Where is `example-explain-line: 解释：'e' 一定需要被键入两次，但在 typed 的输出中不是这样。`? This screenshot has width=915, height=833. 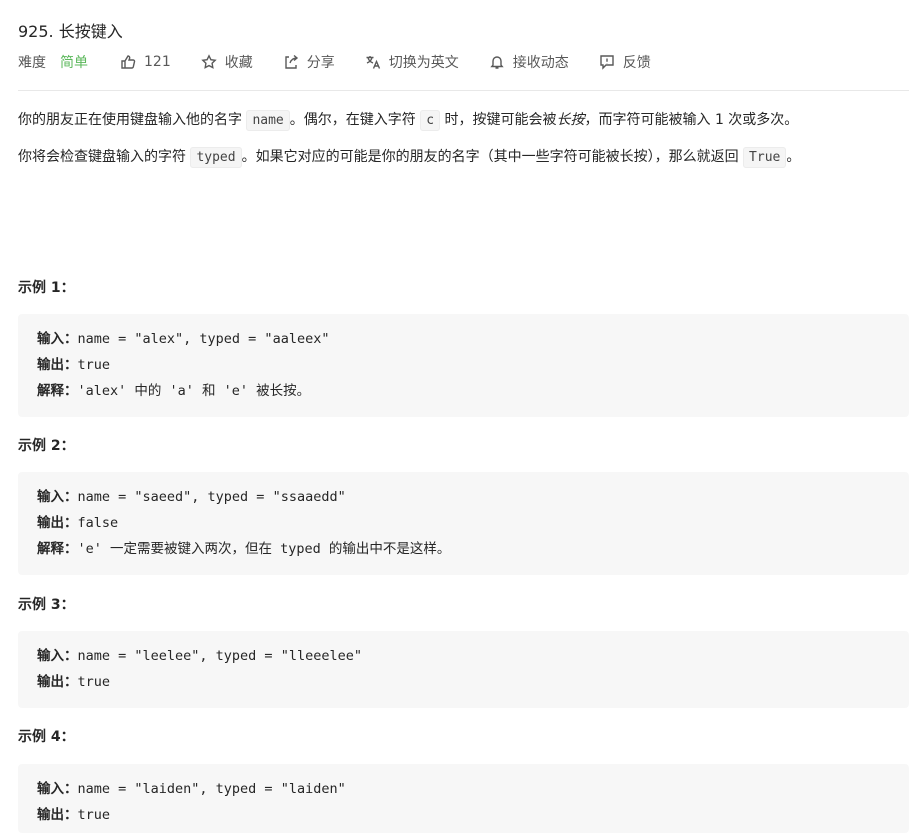
example-explain-line: 解释：'e' 一定需要被键入两次，但在 typed 的输出中不是这样。 is located at coordinates (463, 549).